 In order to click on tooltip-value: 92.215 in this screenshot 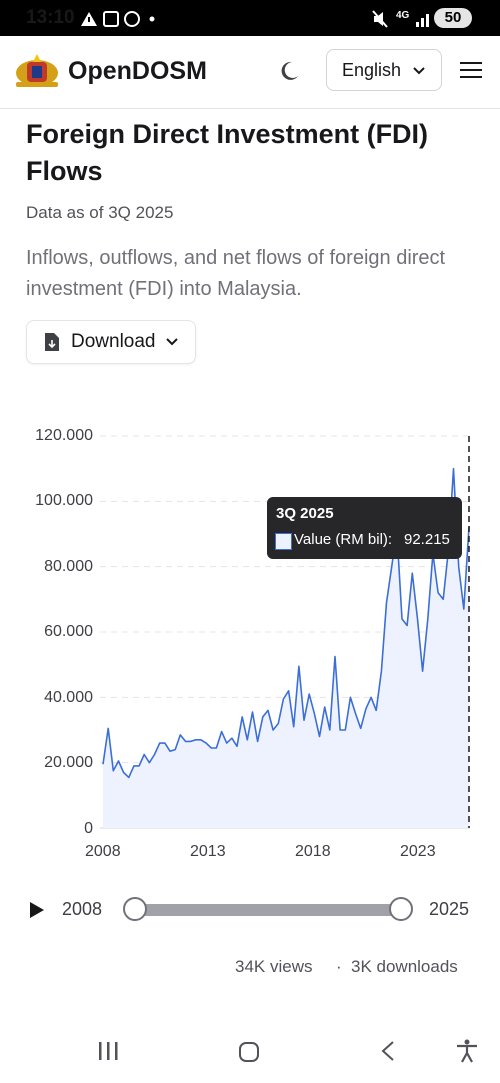, I will do `click(427, 539)`.